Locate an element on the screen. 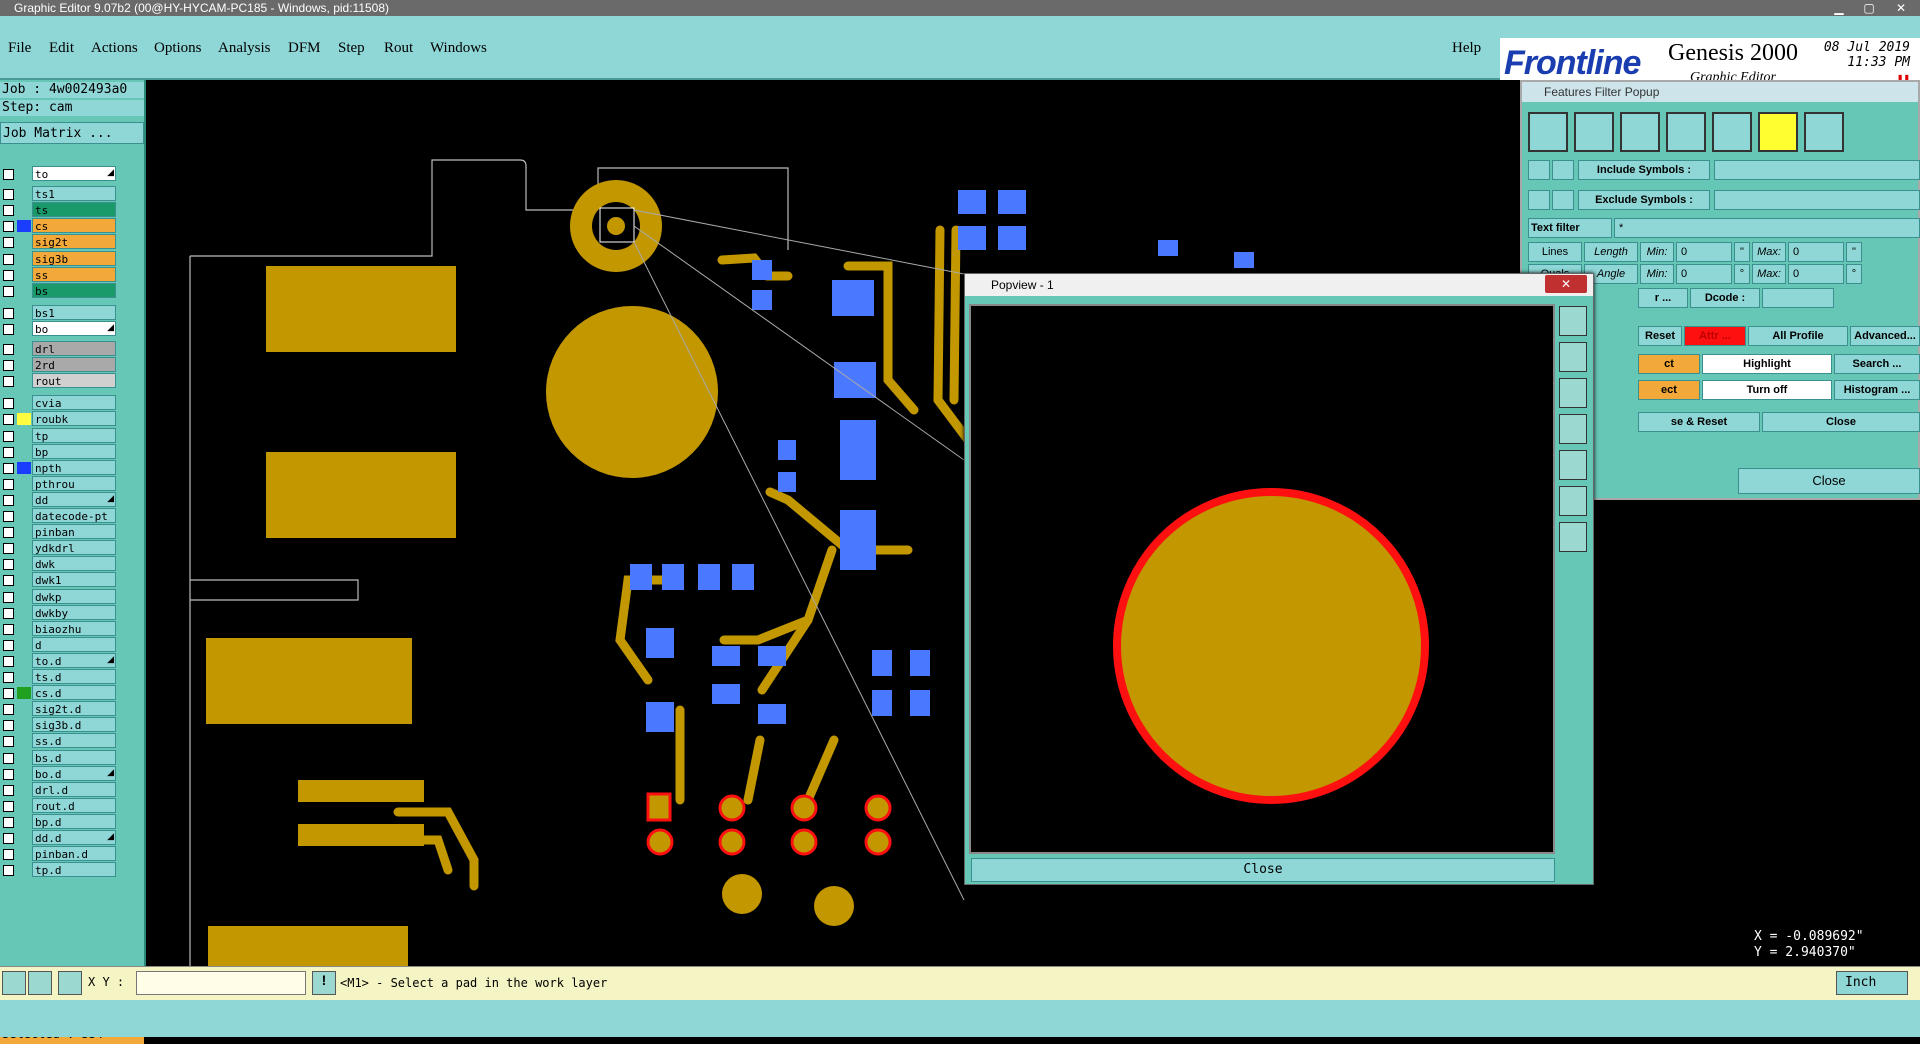 Image resolution: width=1920 pixels, height=1044 pixels. layer-name: sig2t is located at coordinates (74, 242).